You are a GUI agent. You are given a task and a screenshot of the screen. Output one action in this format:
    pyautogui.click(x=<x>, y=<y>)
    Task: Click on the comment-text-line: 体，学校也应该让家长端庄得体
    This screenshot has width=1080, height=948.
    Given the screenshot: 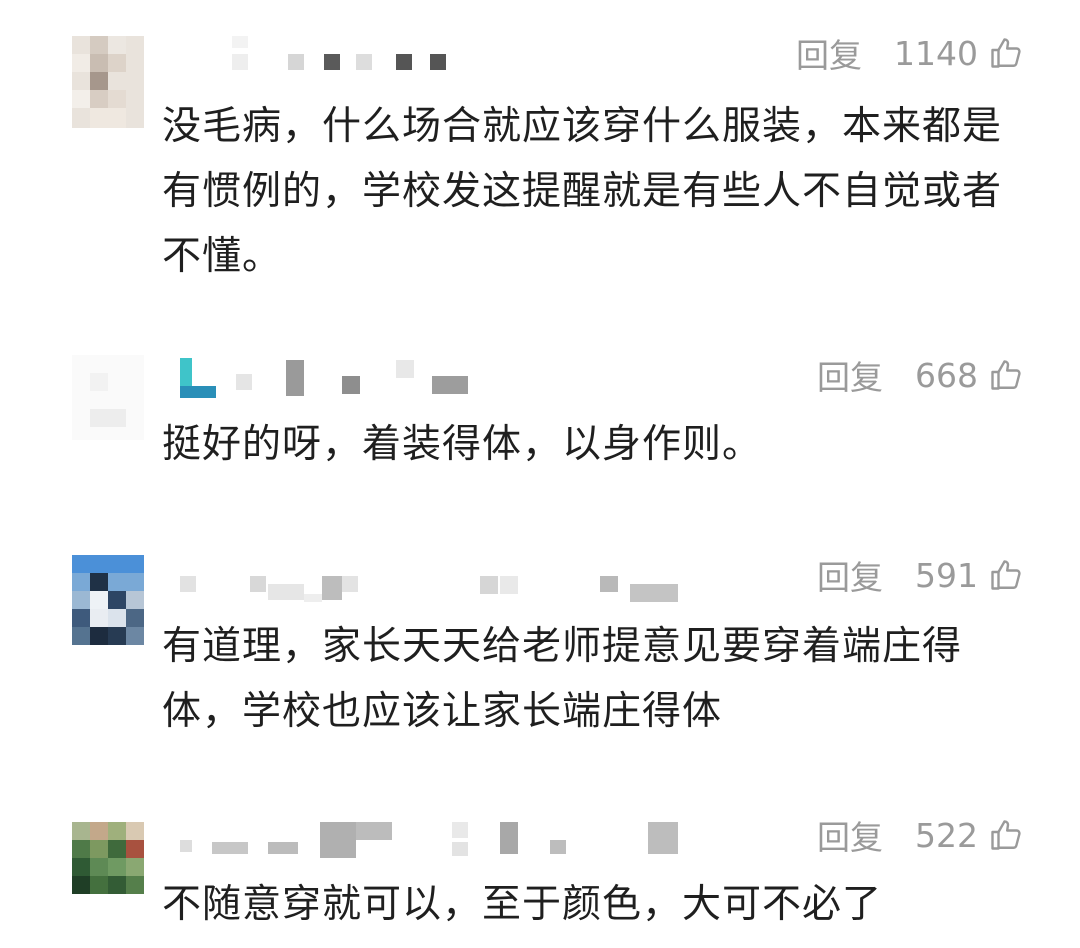 What is the action you would take?
    pyautogui.click(x=442, y=711)
    